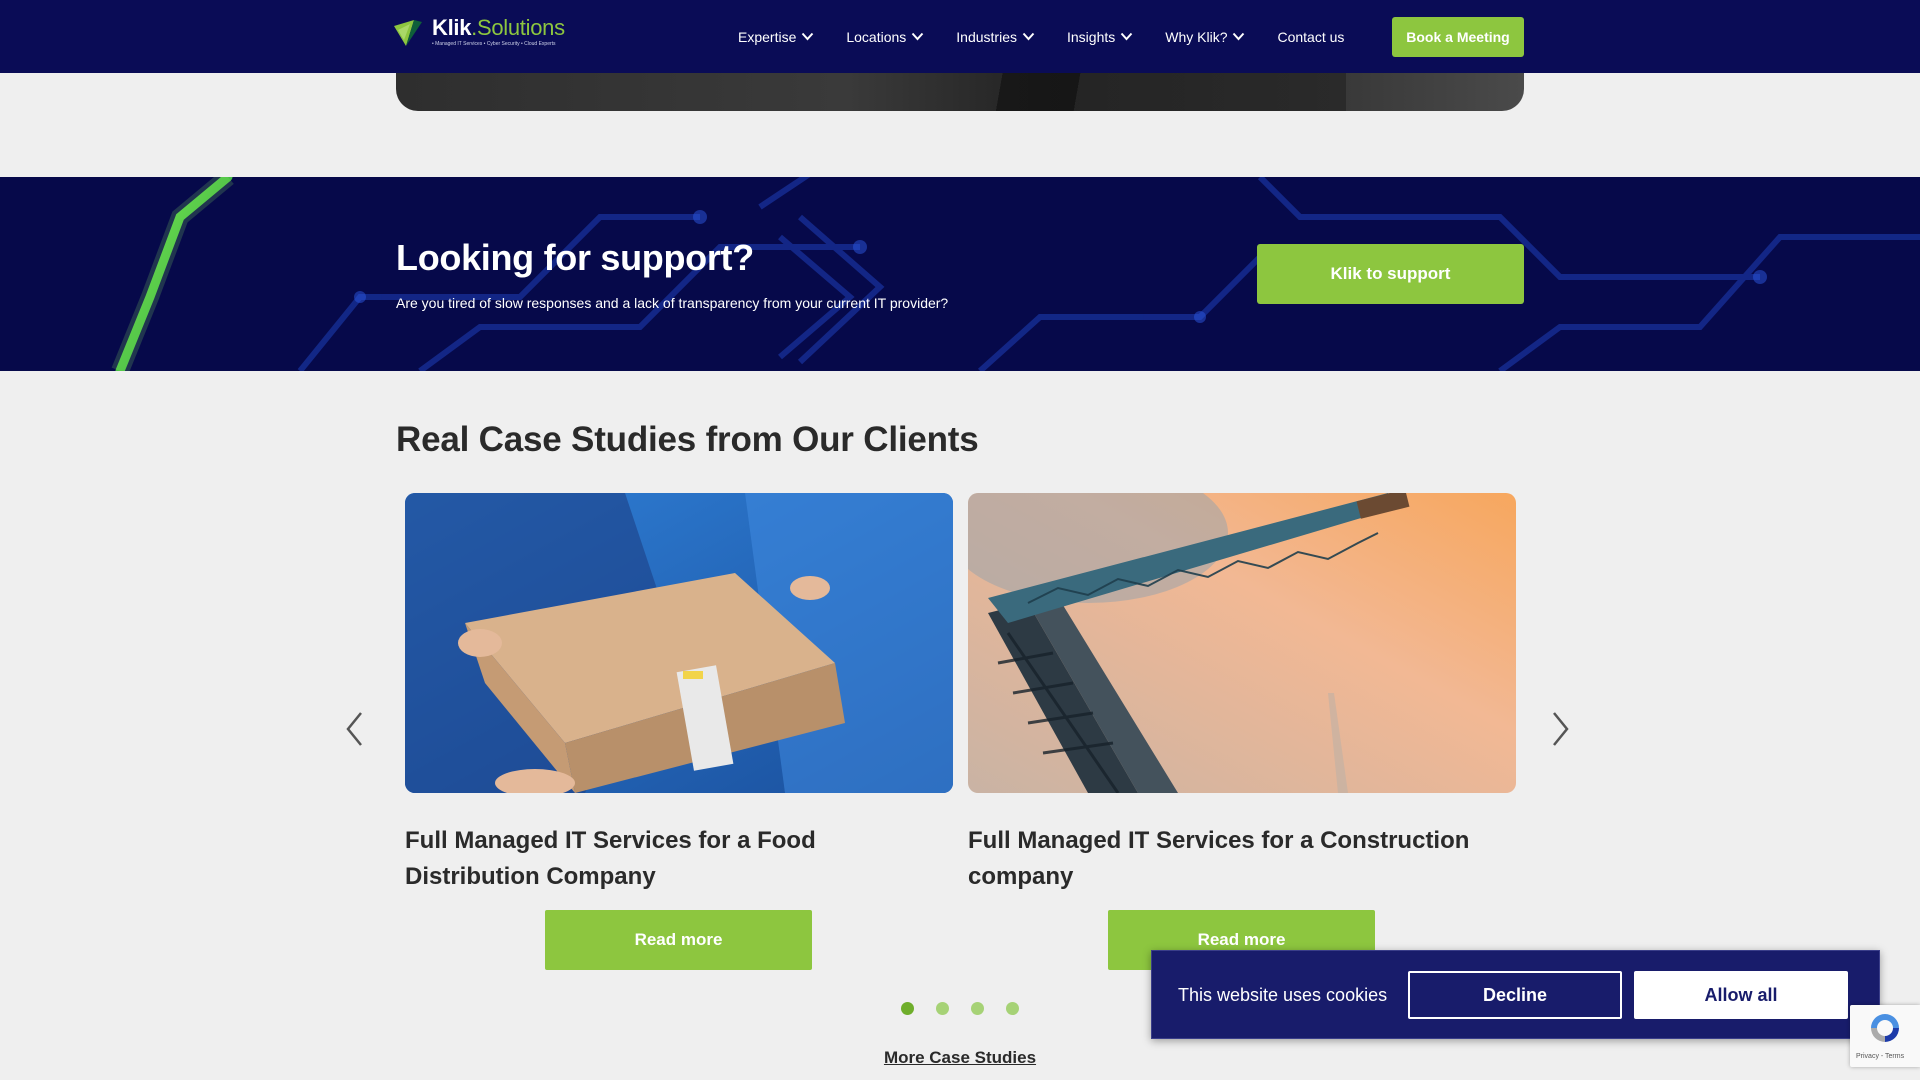 The width and height of the screenshot is (1920, 1080). Describe the element at coordinates (575, 257) in the screenshot. I see `support-title: Looking for support?` at that location.